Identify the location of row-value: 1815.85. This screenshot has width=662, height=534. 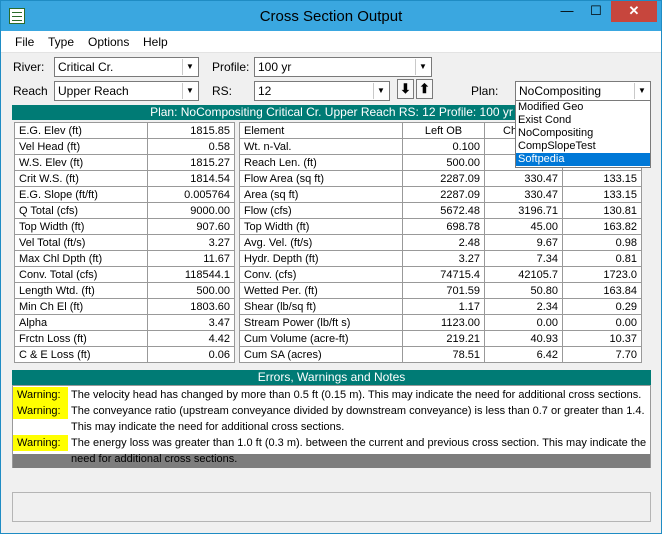
(191, 130).